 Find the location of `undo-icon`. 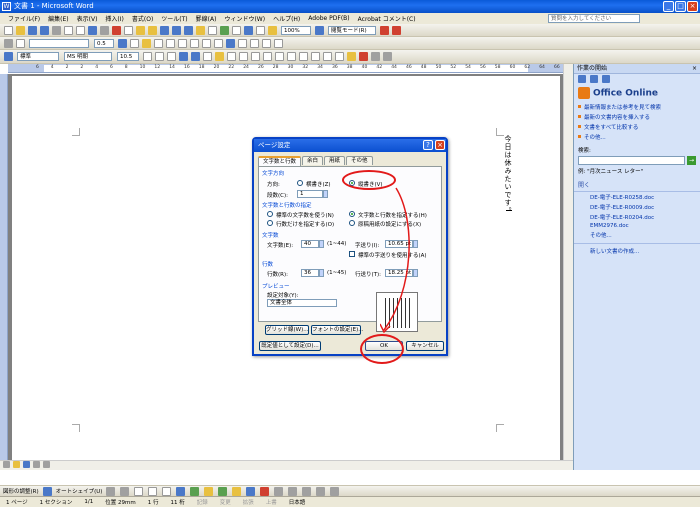

undo-icon is located at coordinates (164, 30).